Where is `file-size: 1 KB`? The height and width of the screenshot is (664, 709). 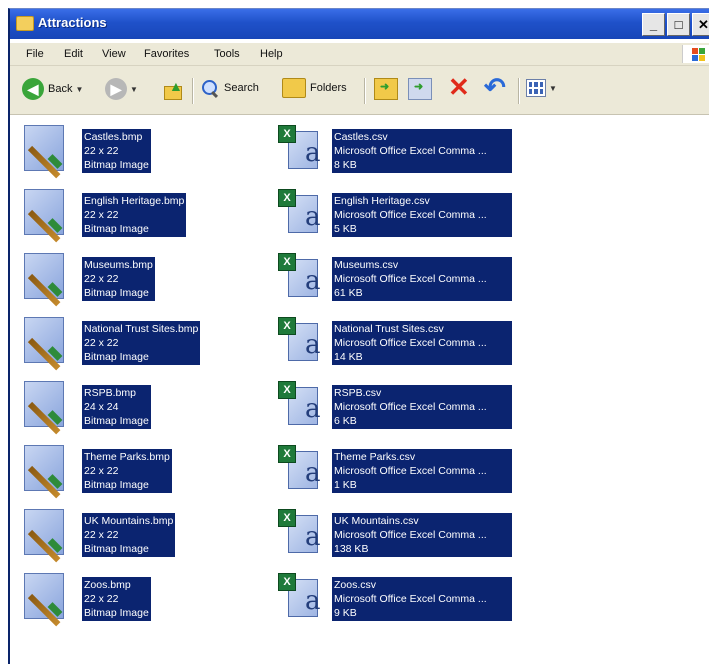
file-size: 1 KB is located at coordinates (345, 485).